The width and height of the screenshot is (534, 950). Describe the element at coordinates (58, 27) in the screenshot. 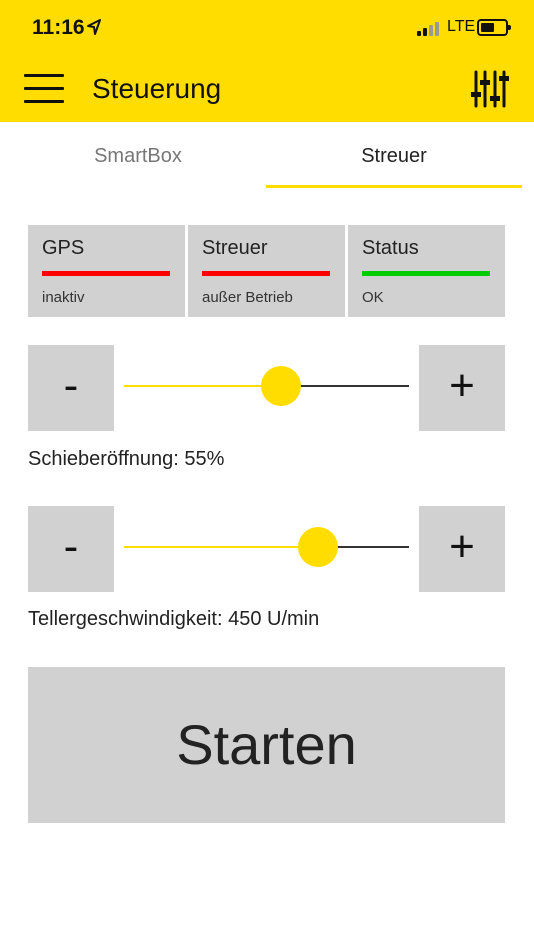

I see `status-time: 11:16` at that location.